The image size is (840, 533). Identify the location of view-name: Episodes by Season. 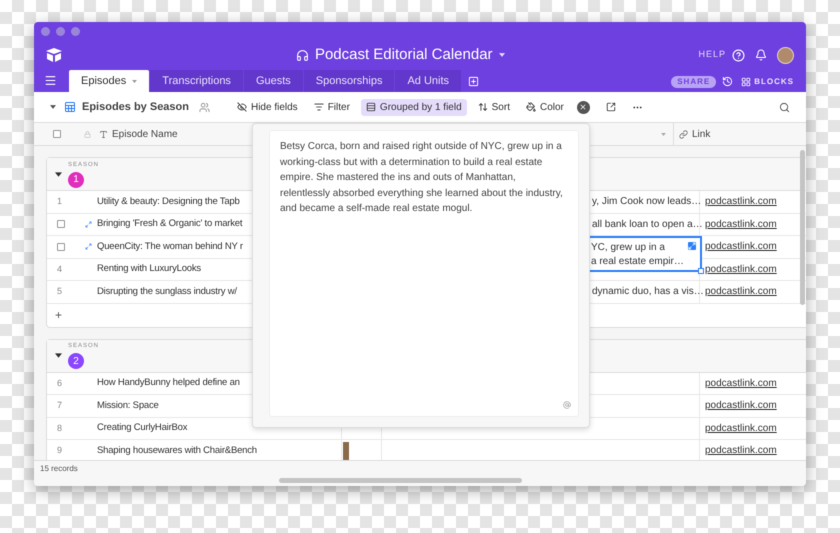
(135, 107).